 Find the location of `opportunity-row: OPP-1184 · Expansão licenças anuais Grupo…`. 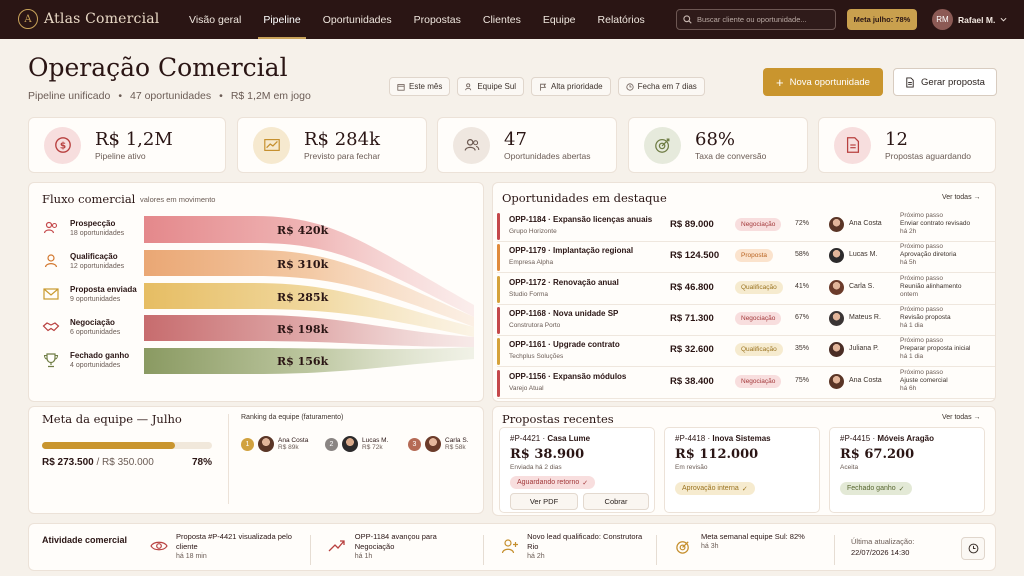

opportunity-row: OPP-1184 · Expansão licenças anuais Grupo… is located at coordinates (746, 226).